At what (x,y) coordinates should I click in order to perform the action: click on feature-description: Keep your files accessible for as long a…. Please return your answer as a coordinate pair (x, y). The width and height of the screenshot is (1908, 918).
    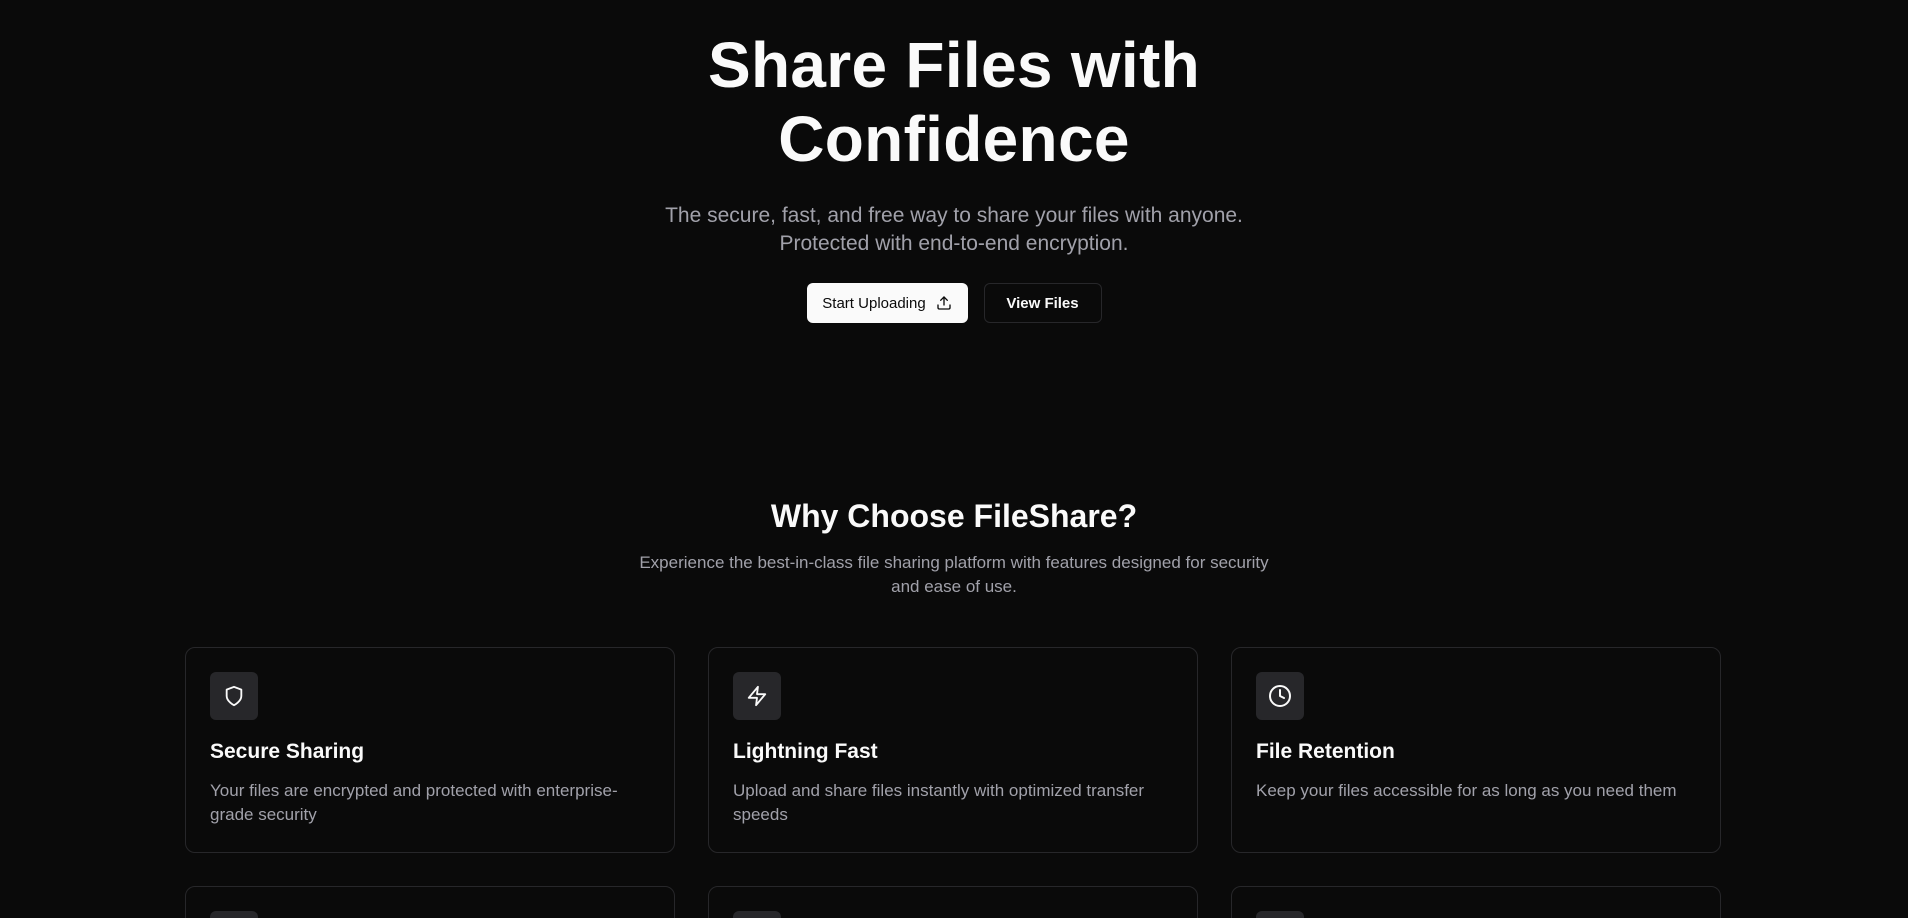
    Looking at the image, I should click on (1466, 790).